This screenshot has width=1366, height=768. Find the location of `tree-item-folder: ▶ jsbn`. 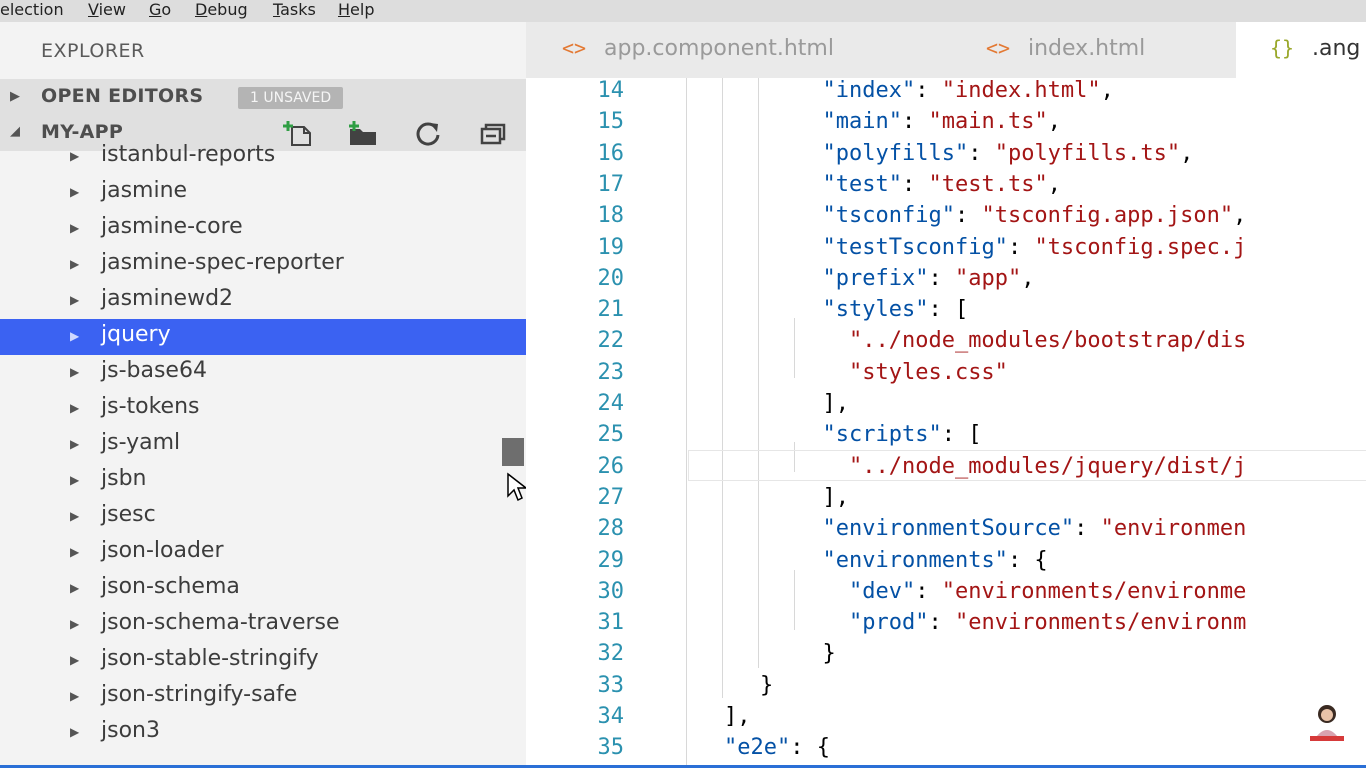

tree-item-folder: ▶ jsbn is located at coordinates (263, 481).